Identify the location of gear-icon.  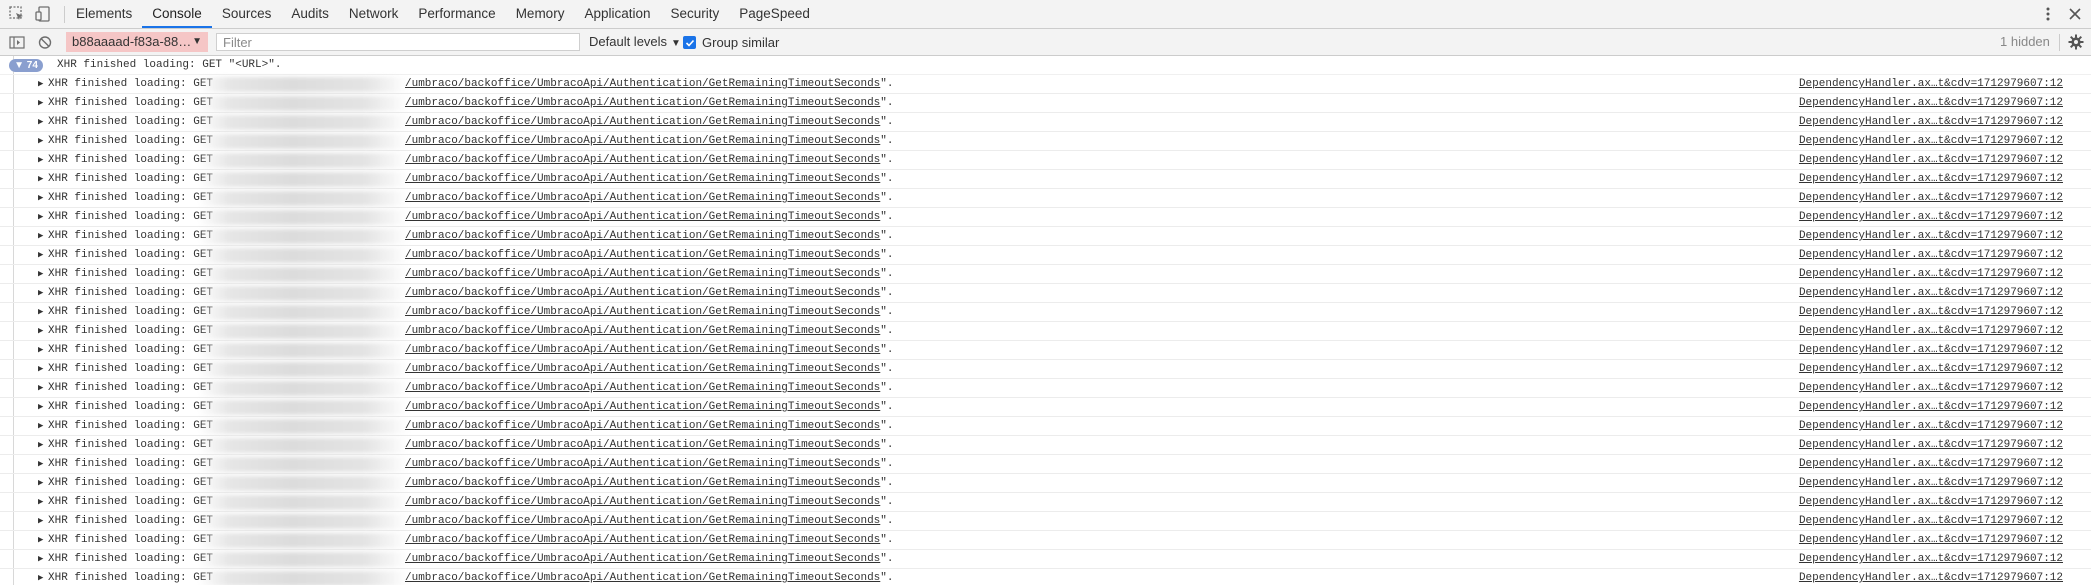
(2076, 42).